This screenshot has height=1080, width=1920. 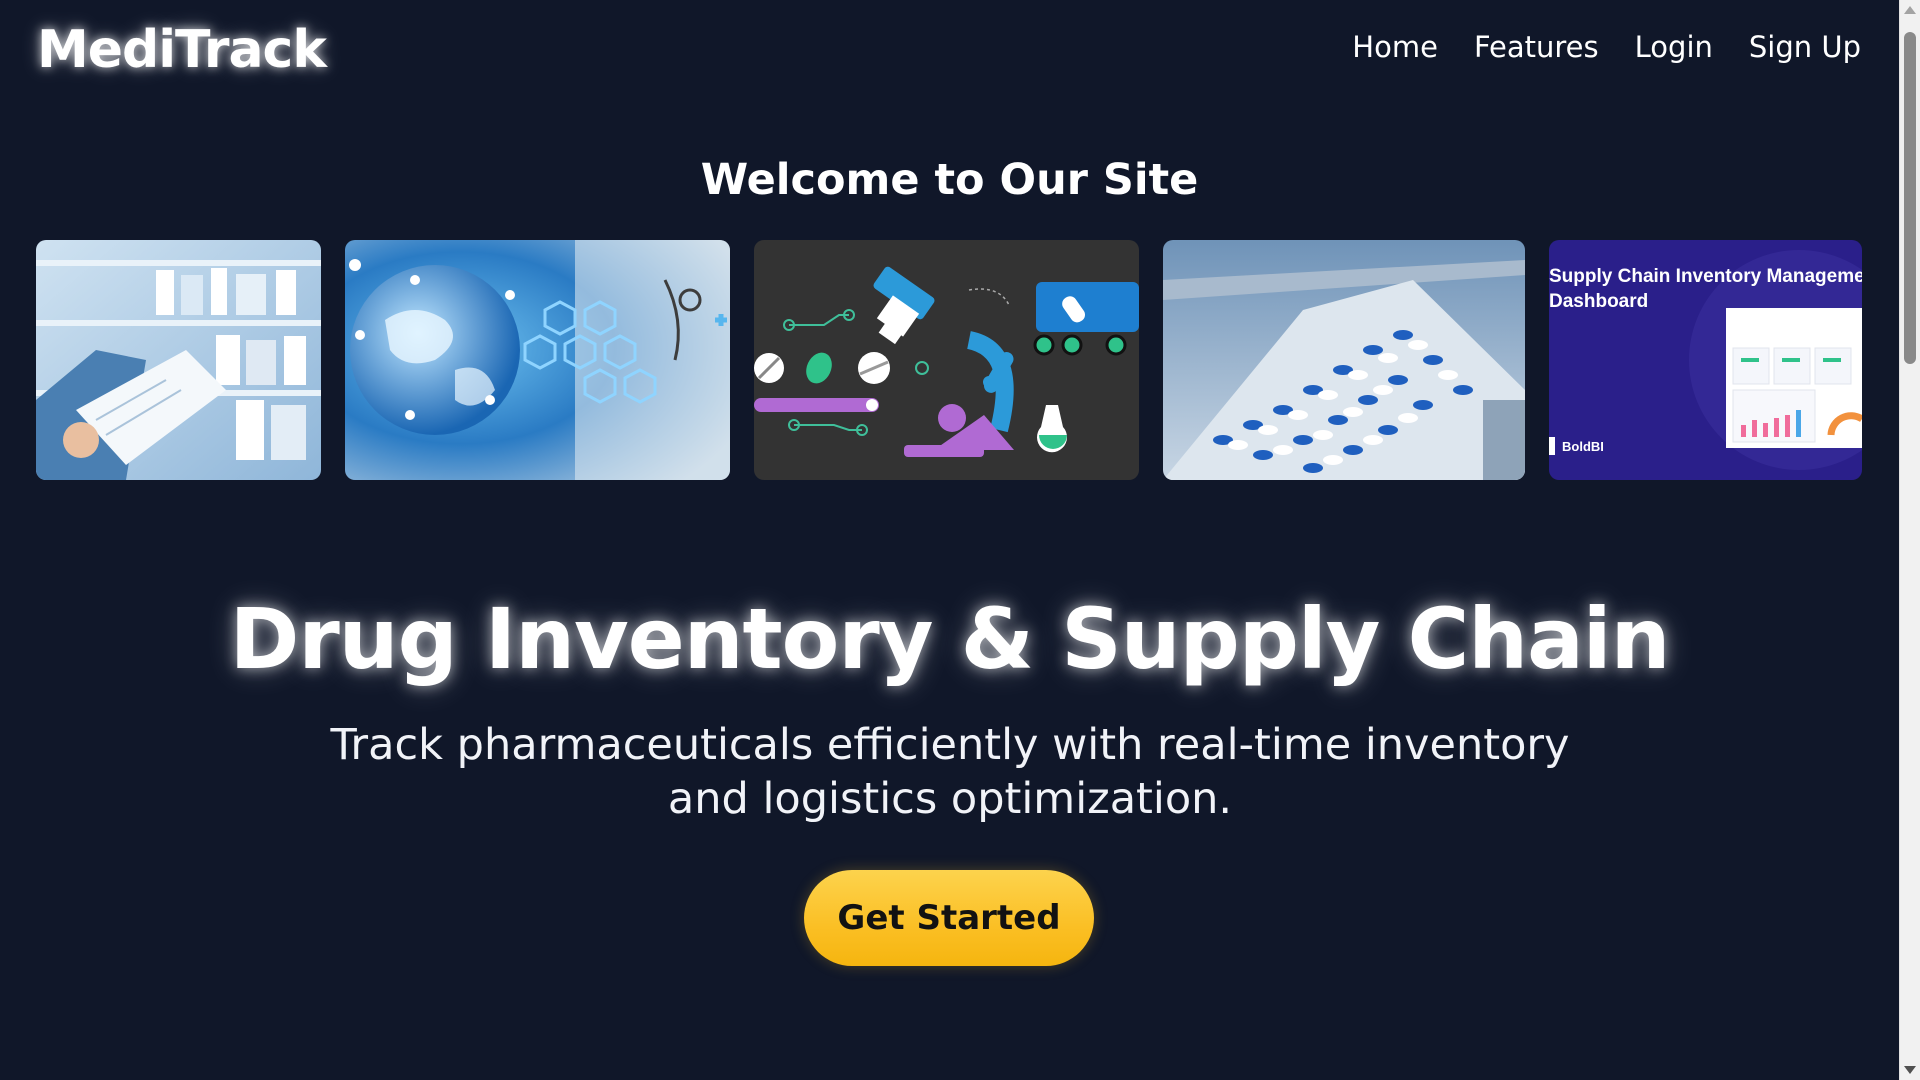 I want to click on gallery-image-lab-illustration, so click(x=946, y=360).